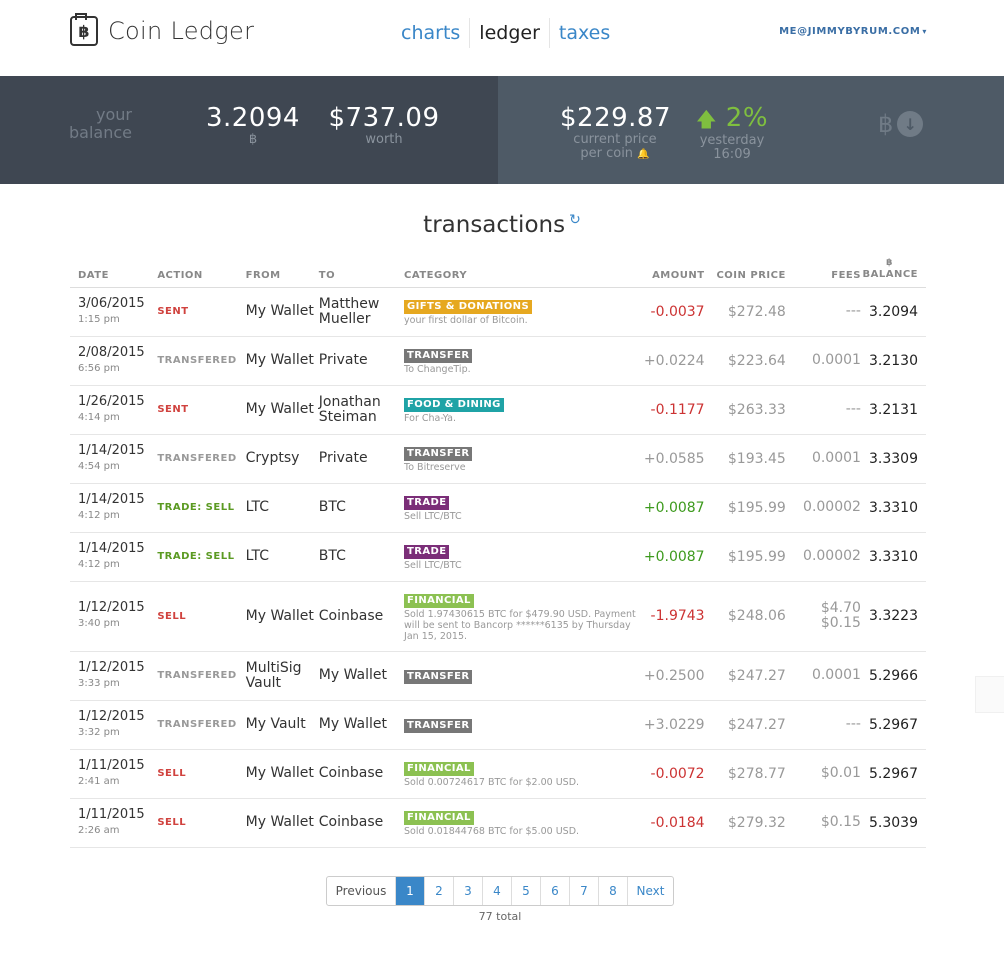  What do you see at coordinates (893, 312) in the screenshot?
I see `balance-cell: 3.2094` at bounding box center [893, 312].